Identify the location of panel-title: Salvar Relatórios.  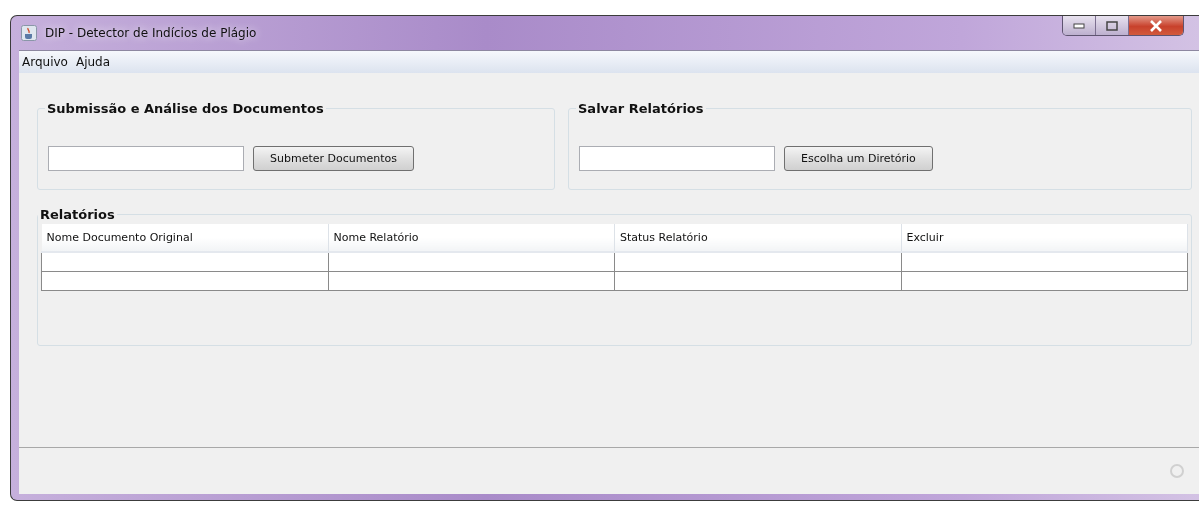
(641, 108).